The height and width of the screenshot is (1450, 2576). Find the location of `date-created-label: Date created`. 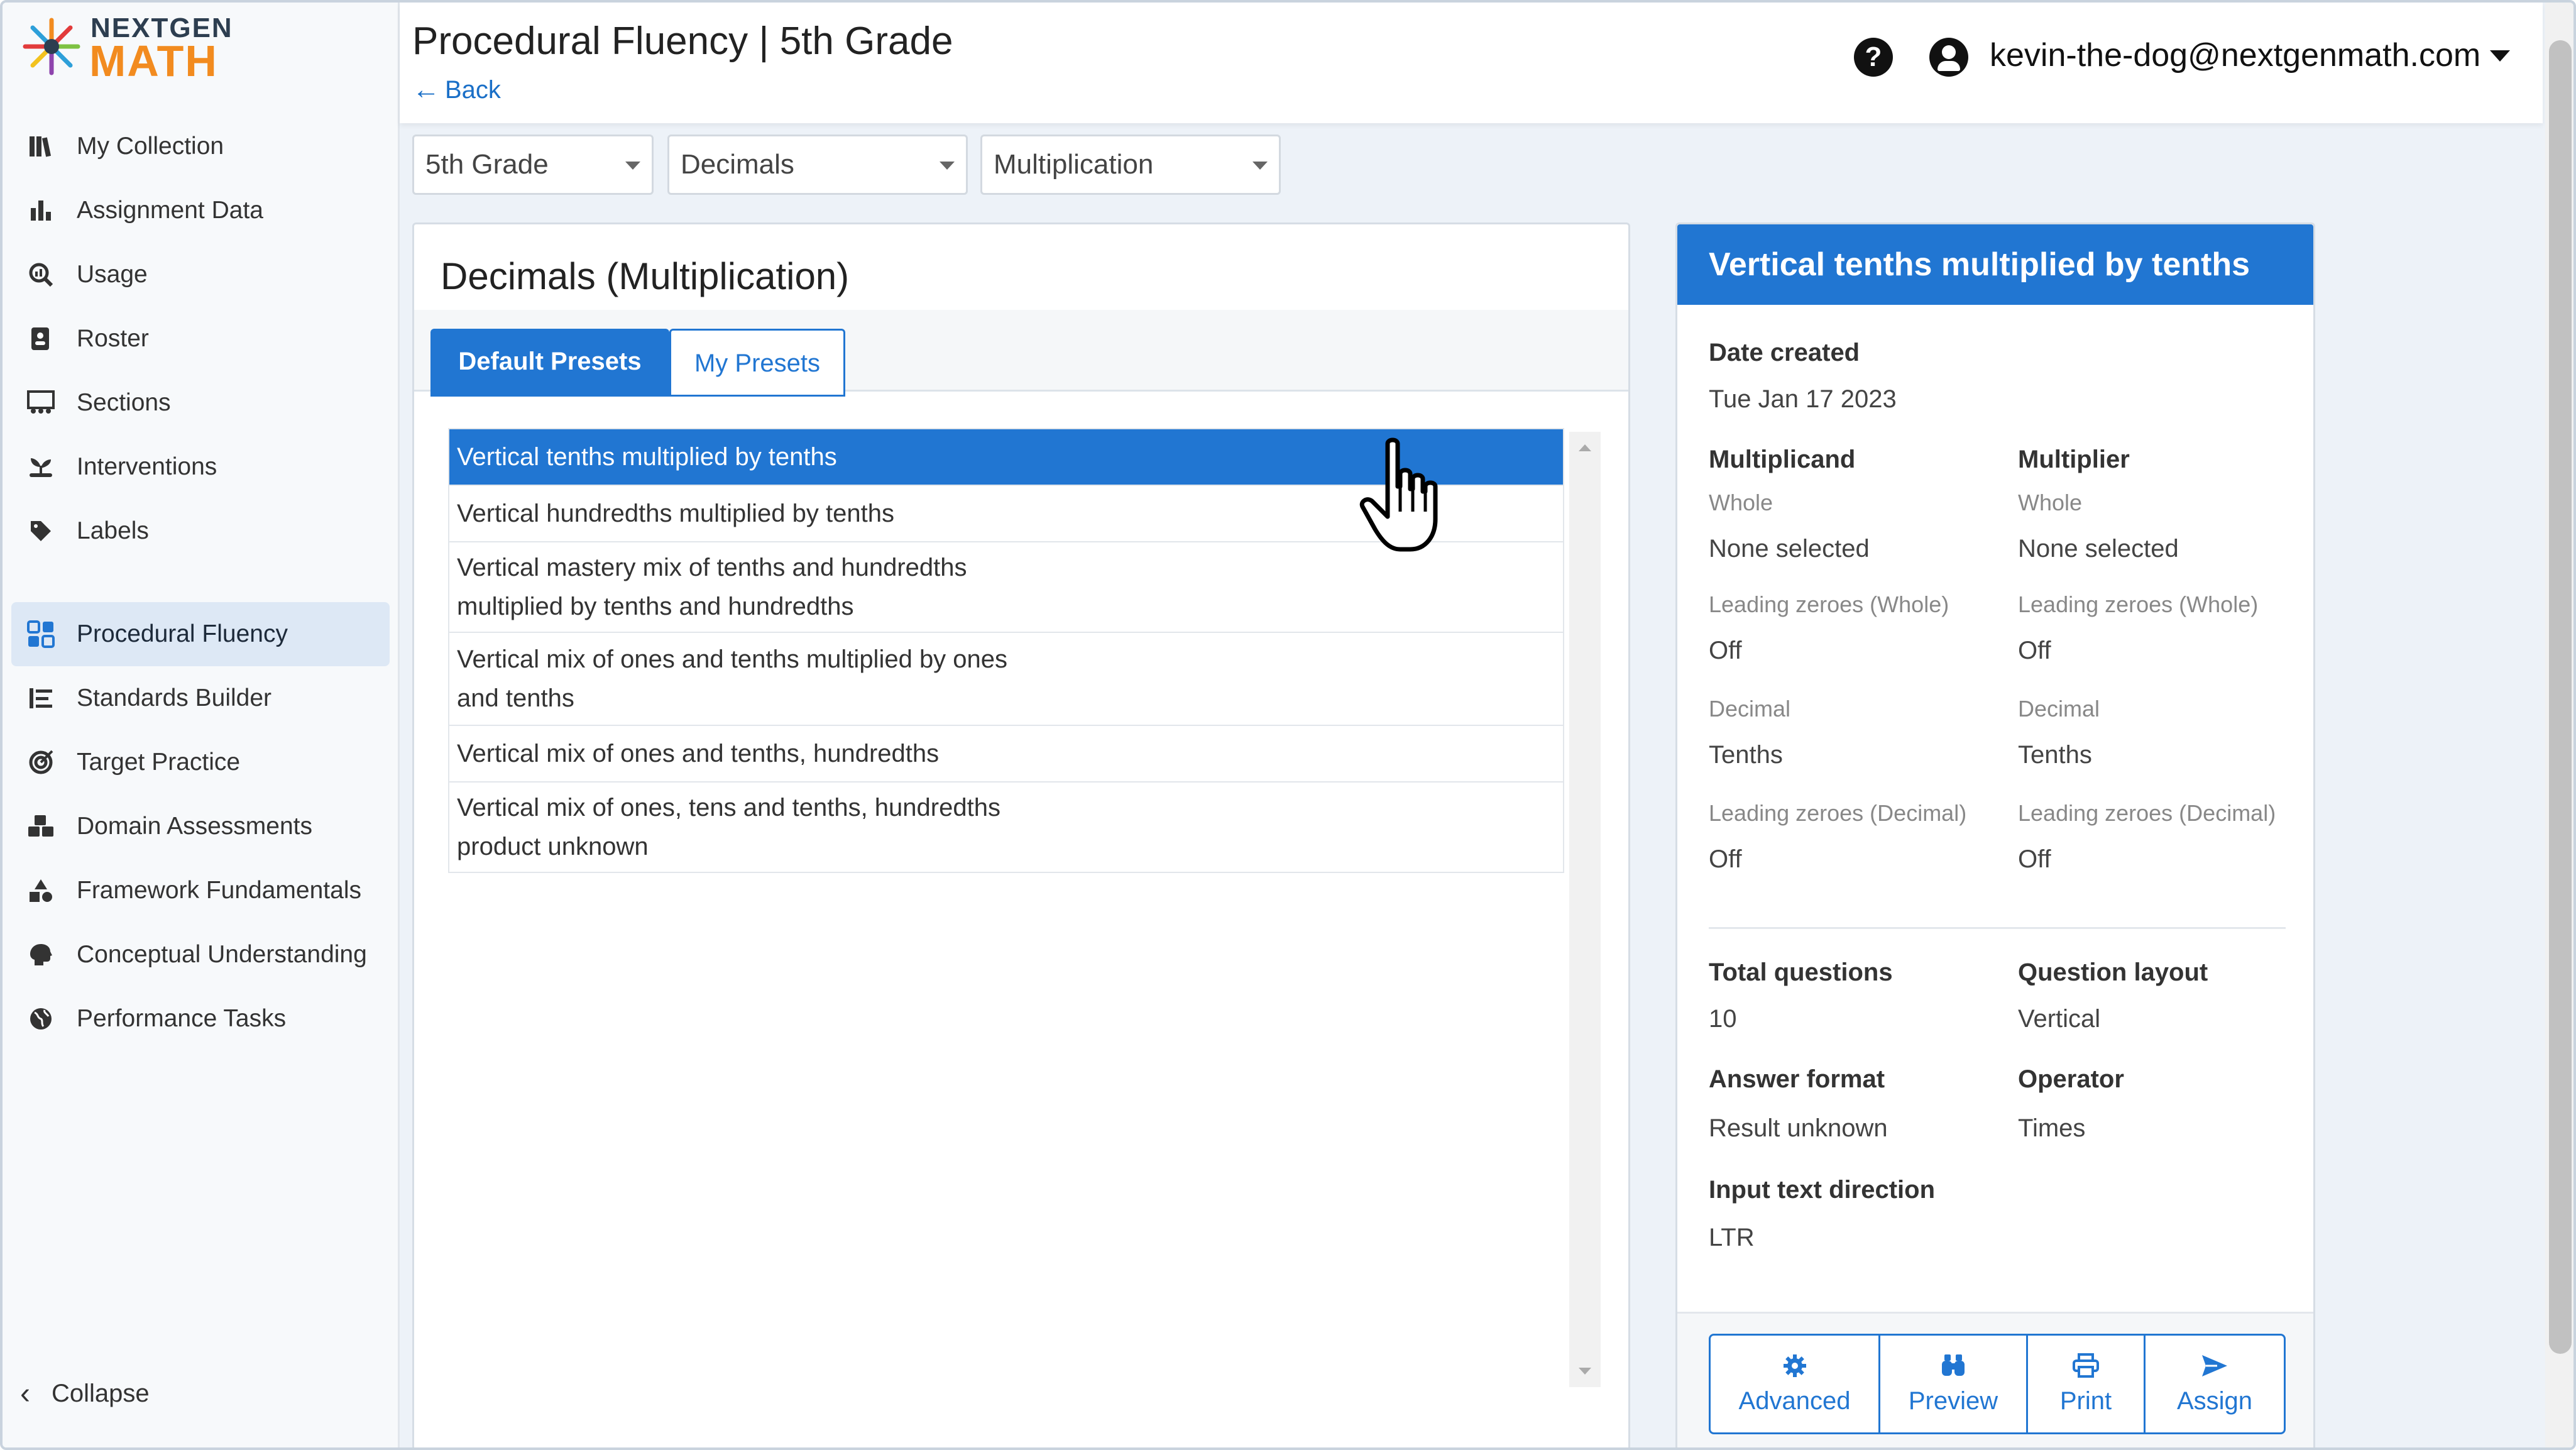

date-created-label: Date created is located at coordinates (1784, 352).